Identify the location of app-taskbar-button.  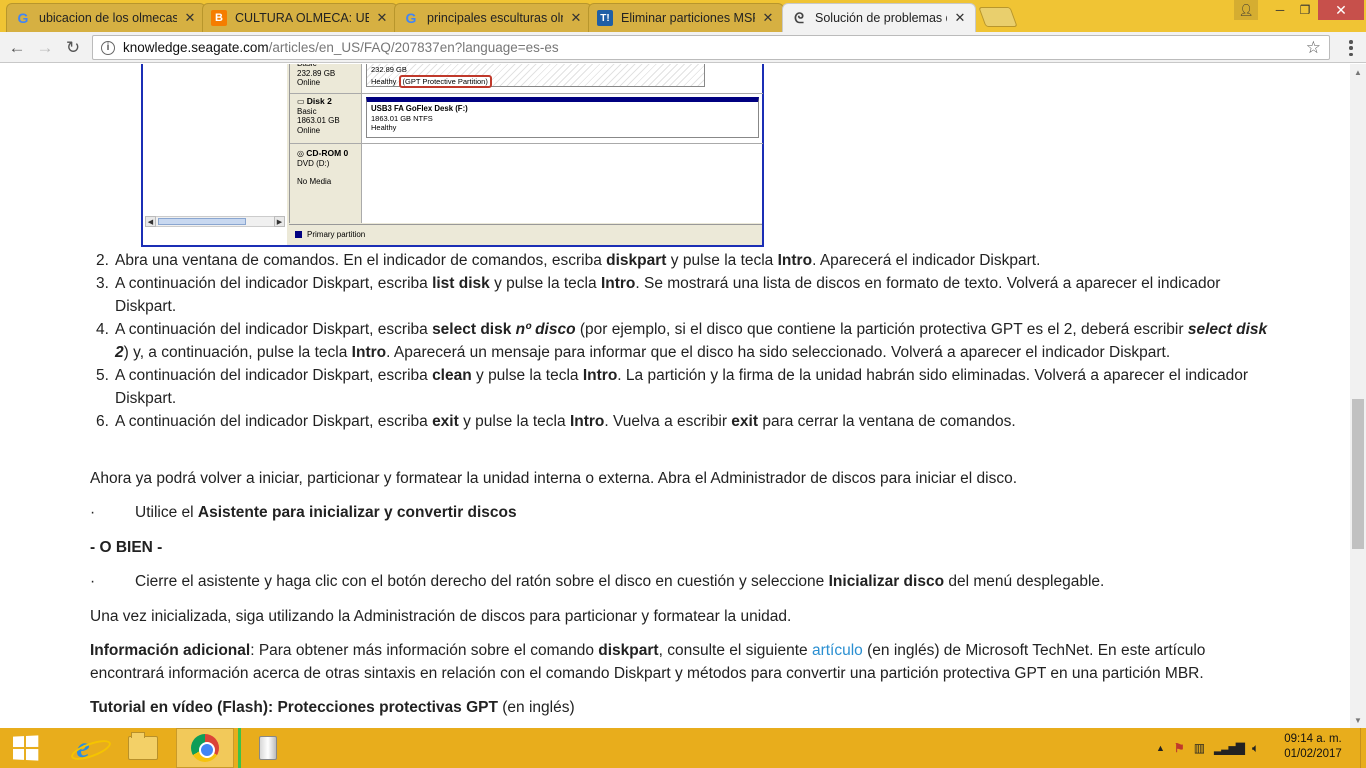
(267, 748).